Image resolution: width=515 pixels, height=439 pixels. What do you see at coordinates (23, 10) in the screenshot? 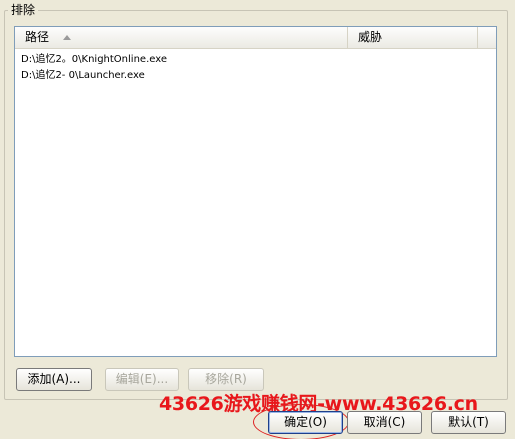
I see `group-title: 排除` at bounding box center [23, 10].